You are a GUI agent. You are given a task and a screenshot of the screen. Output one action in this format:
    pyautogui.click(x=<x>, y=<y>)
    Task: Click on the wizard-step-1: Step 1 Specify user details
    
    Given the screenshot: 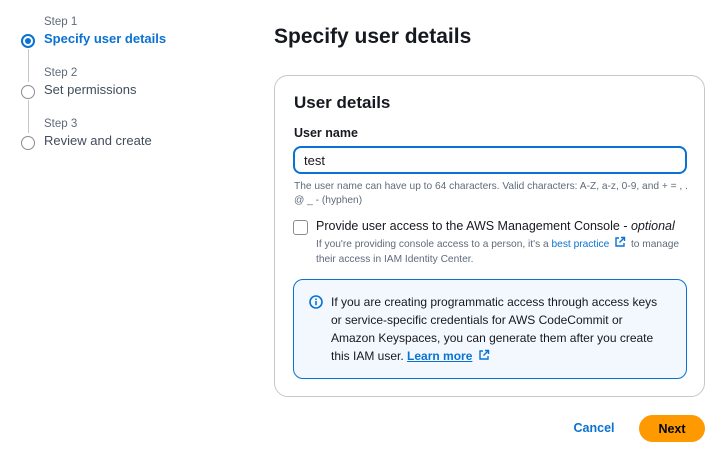 What is the action you would take?
    pyautogui.click(x=130, y=48)
    